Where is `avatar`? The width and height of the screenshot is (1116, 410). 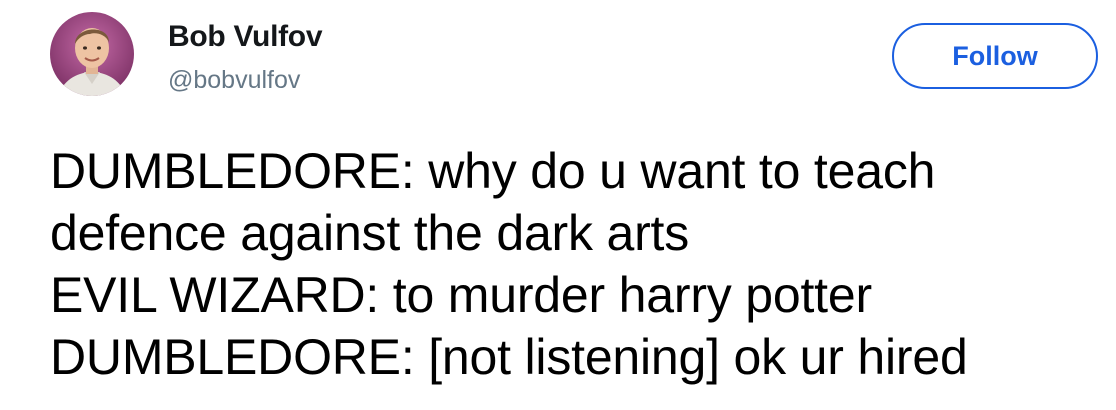
avatar is located at coordinates (92, 54).